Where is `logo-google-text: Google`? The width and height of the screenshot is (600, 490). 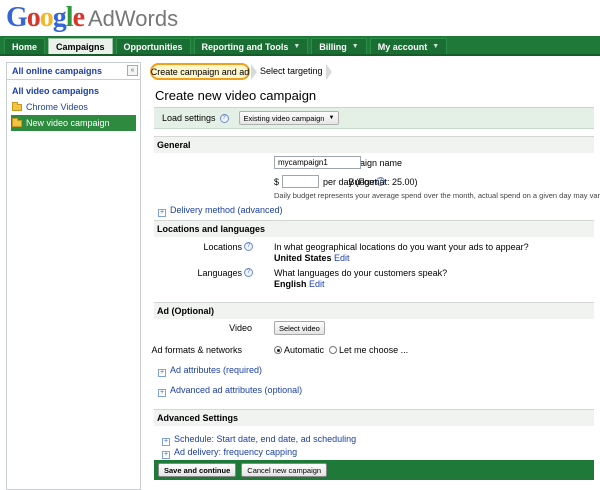
logo-google-text: Google is located at coordinates (45, 17).